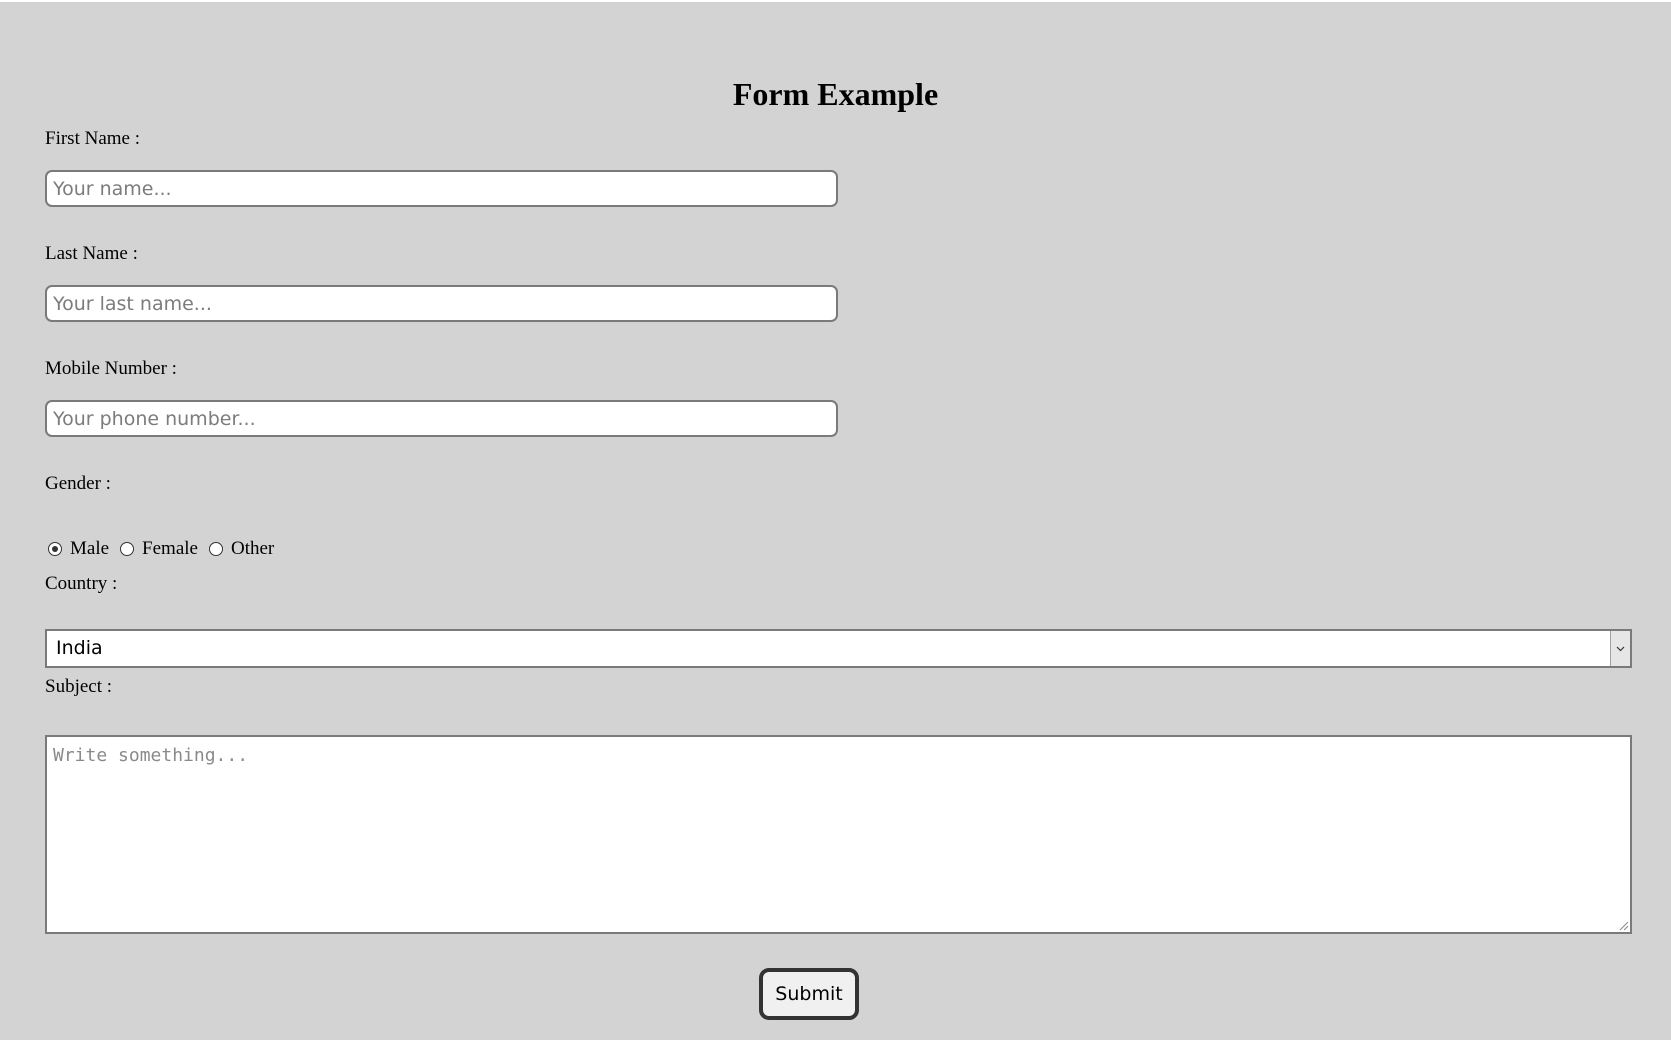 Image resolution: width=1671 pixels, height=1040 pixels. I want to click on gender-female-label: Female, so click(170, 549).